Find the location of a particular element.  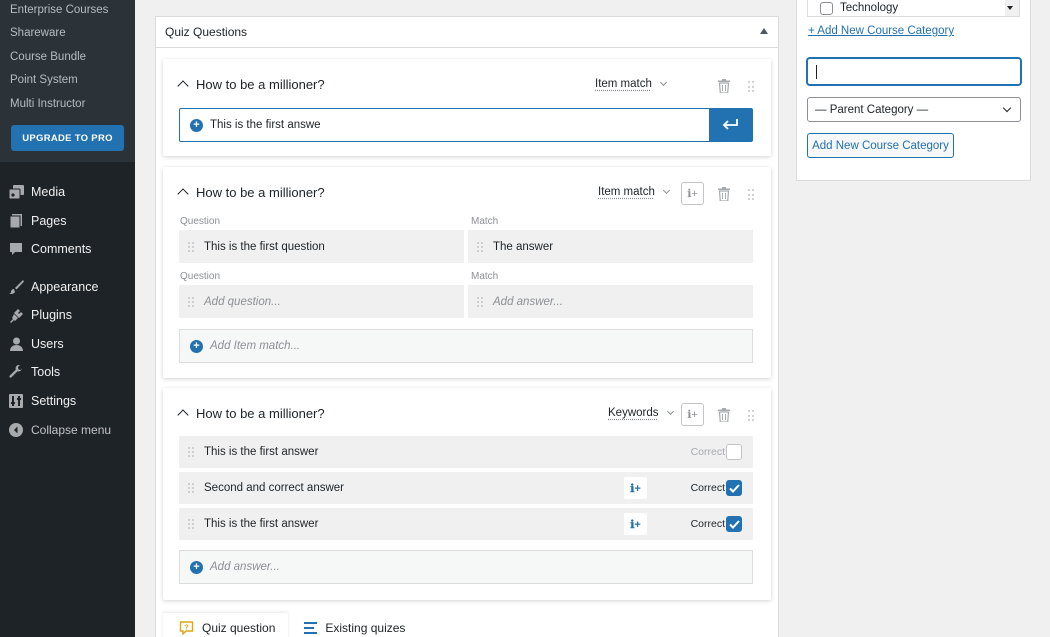

sidebar-item-users: Users is located at coordinates (67, 344).